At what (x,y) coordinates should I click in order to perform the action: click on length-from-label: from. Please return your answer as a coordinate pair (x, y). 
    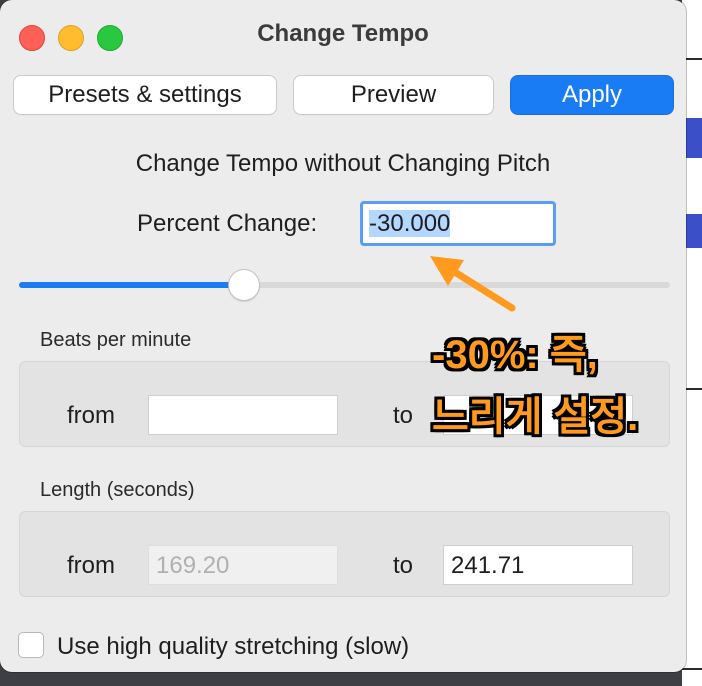
    Looking at the image, I should click on (91, 565).